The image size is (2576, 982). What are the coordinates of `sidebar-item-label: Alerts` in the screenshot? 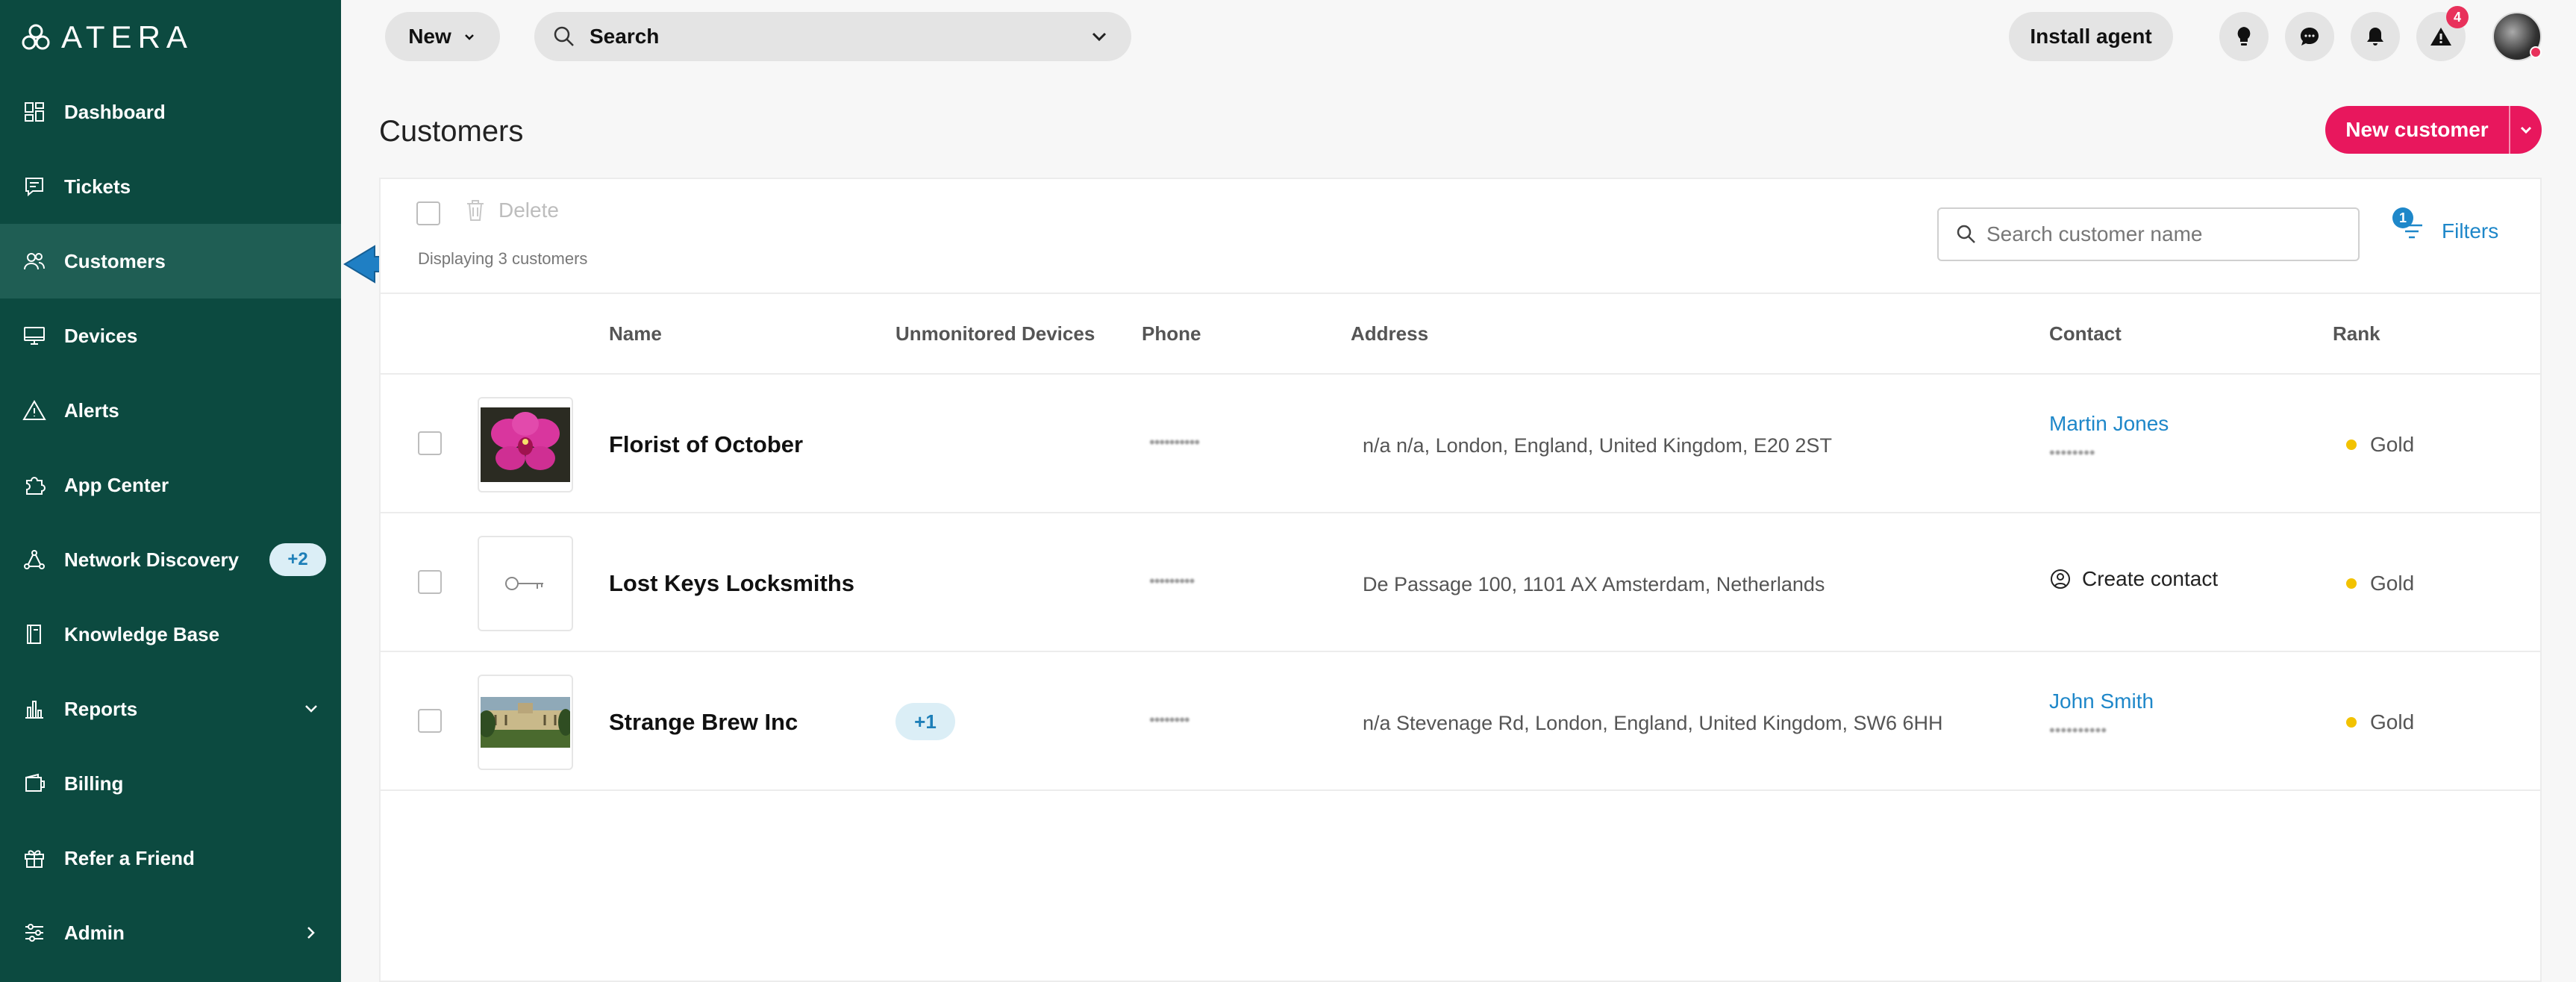 It's located at (91, 410).